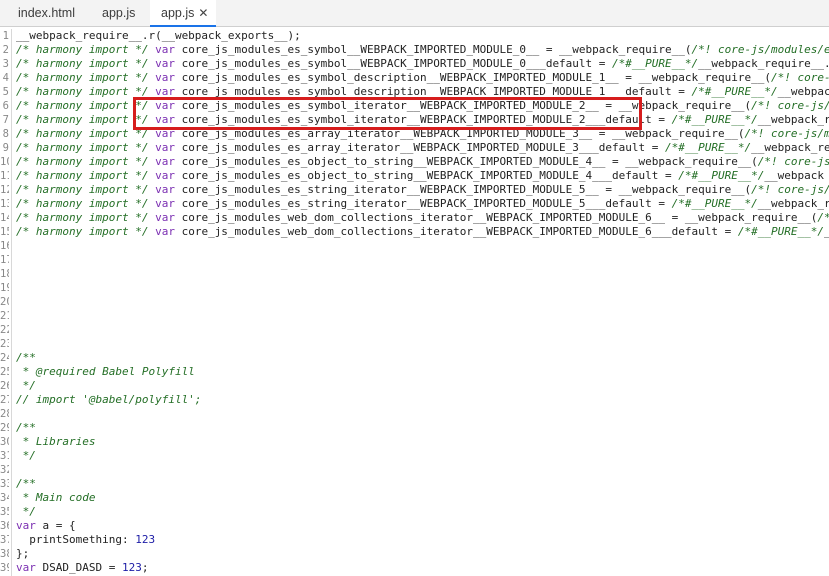  I want to click on code-text: };, so click(22, 554).